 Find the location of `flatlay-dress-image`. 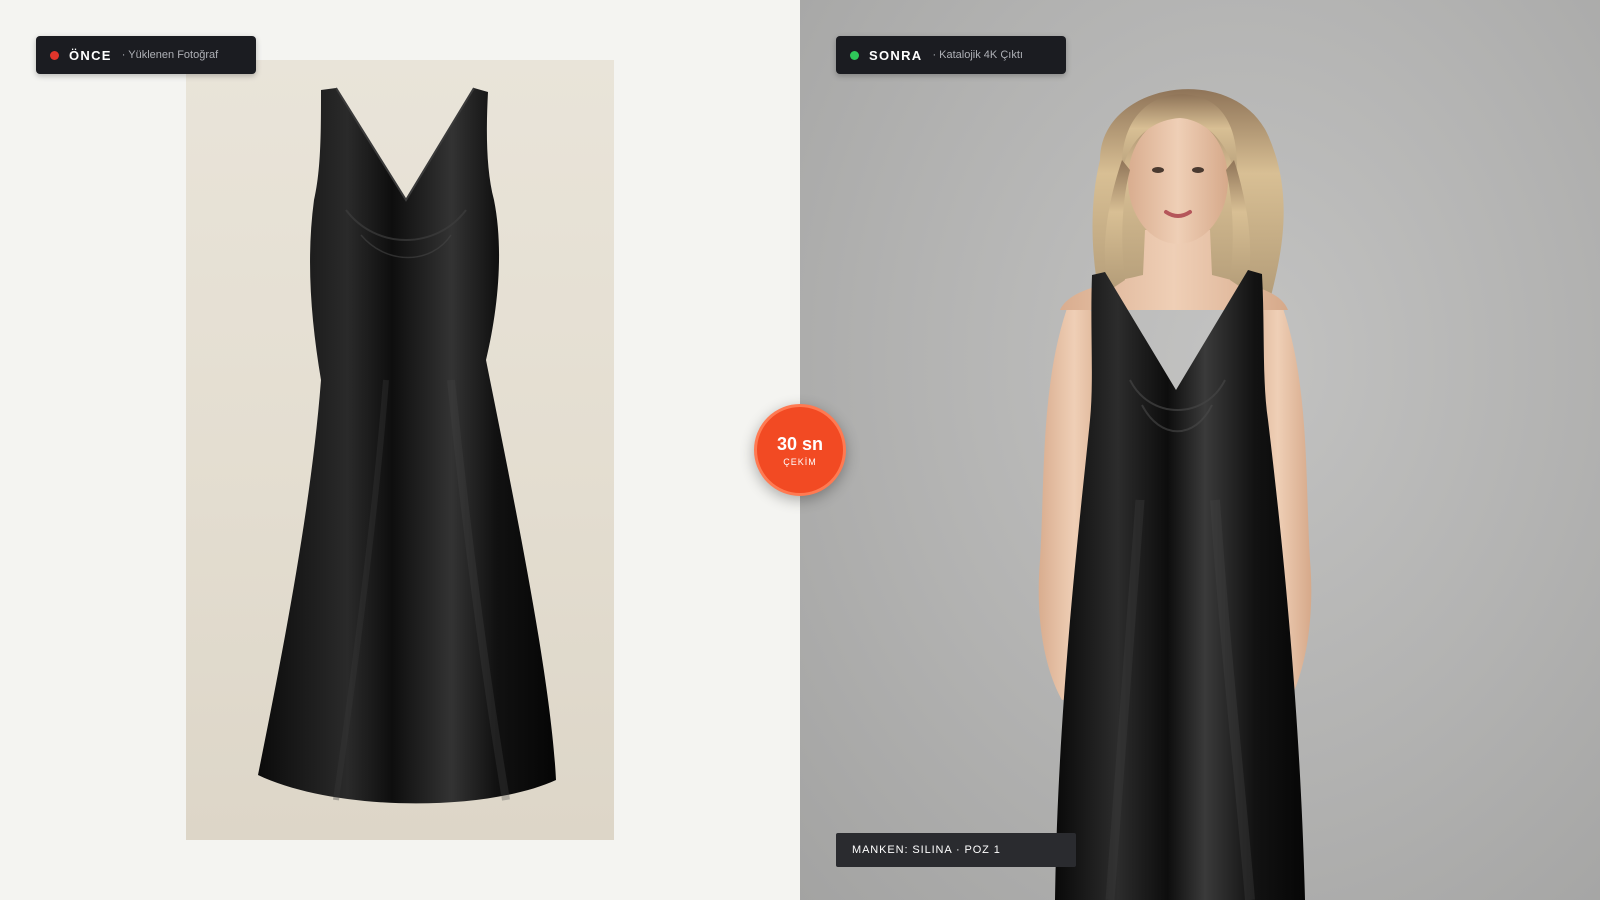

flatlay-dress-image is located at coordinates (407, 445).